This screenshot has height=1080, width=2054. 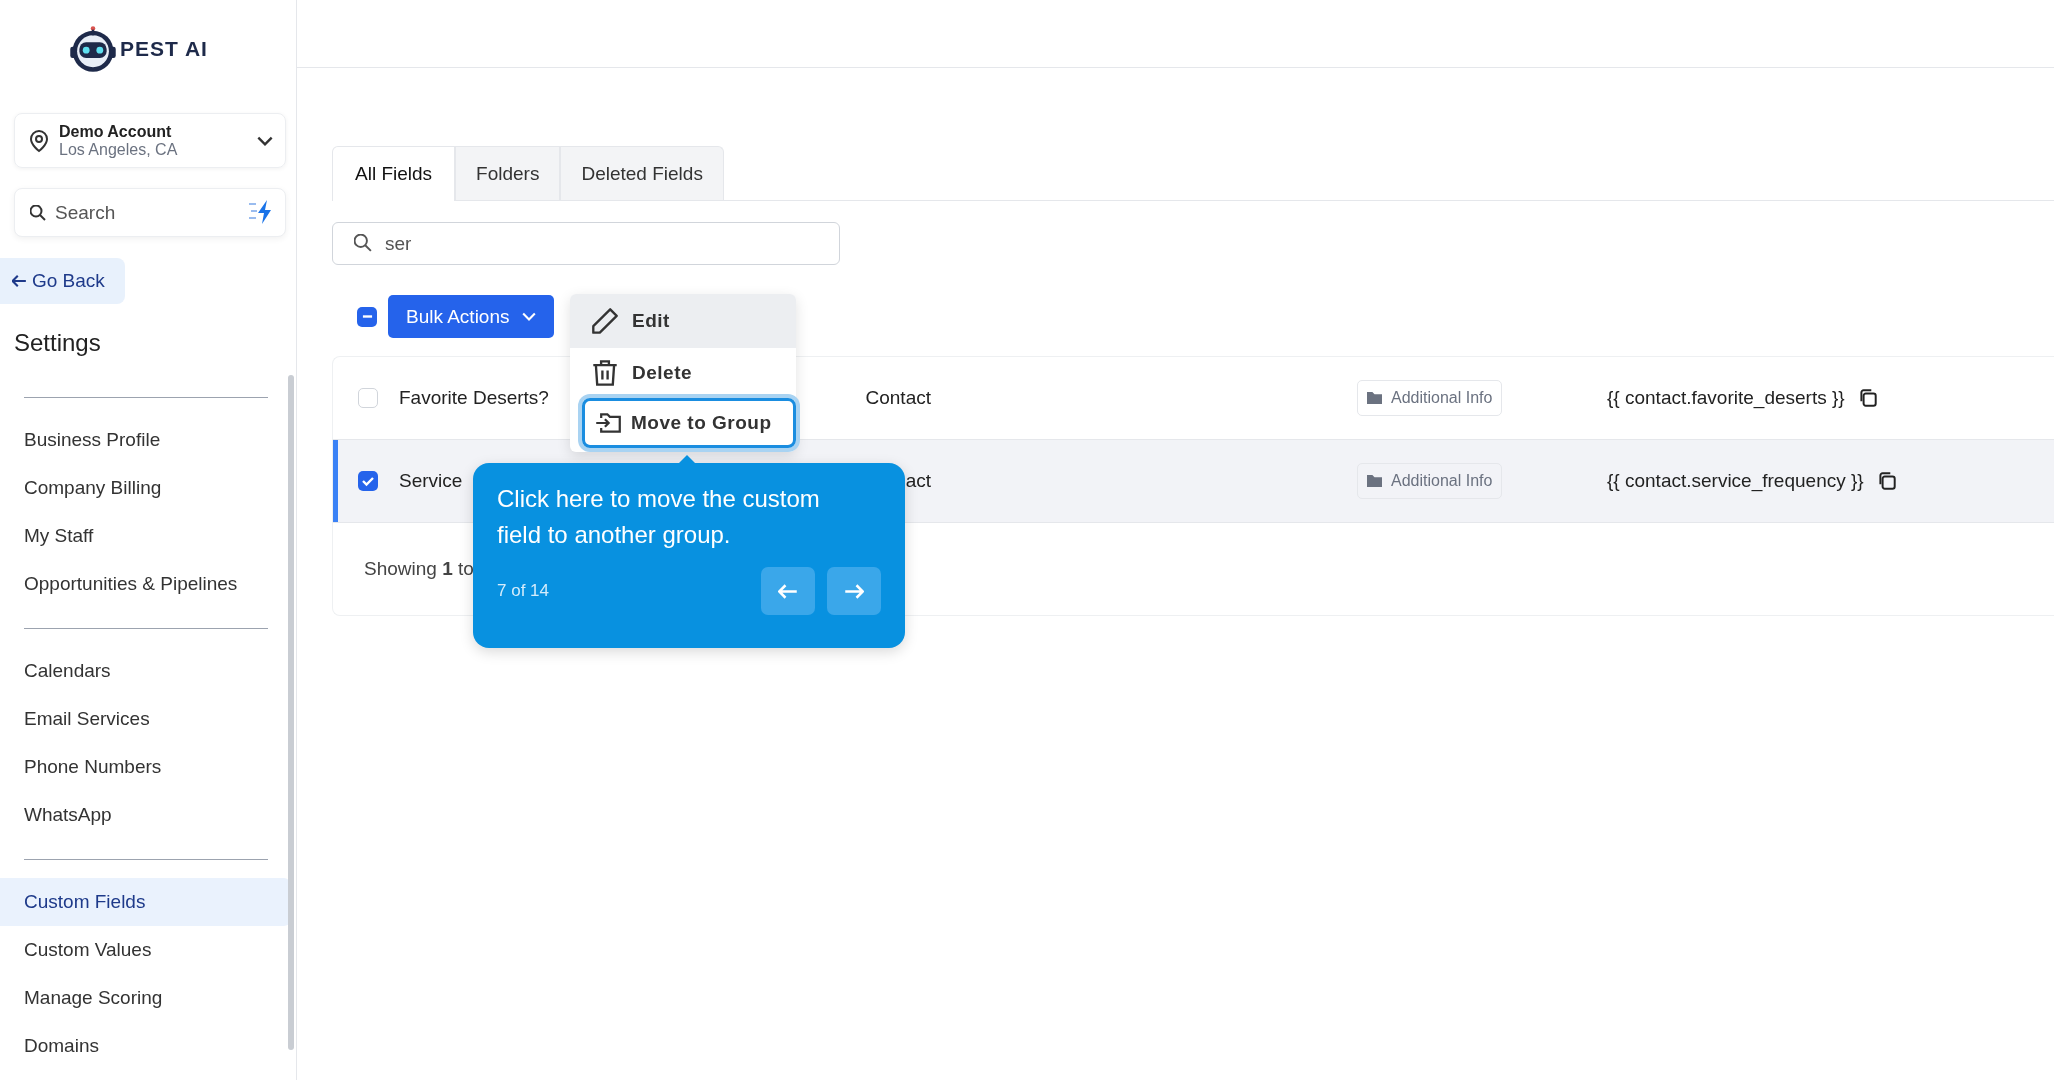 What do you see at coordinates (1735, 481) in the screenshot?
I see `merge-key: {{ contact.service_frequency }}` at bounding box center [1735, 481].